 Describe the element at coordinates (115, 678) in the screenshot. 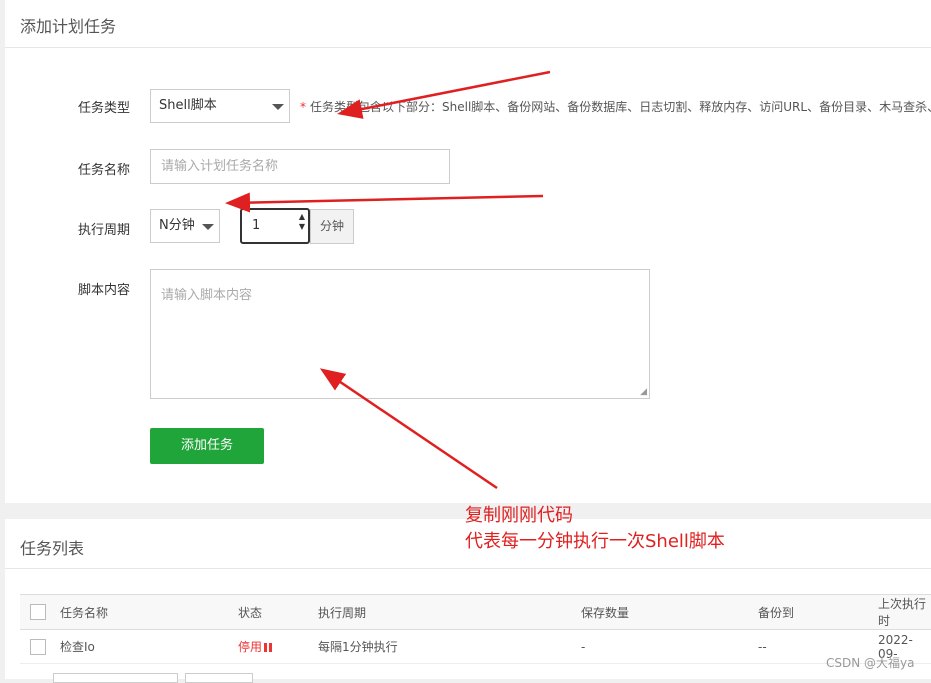

I see `batch-action-select` at that location.